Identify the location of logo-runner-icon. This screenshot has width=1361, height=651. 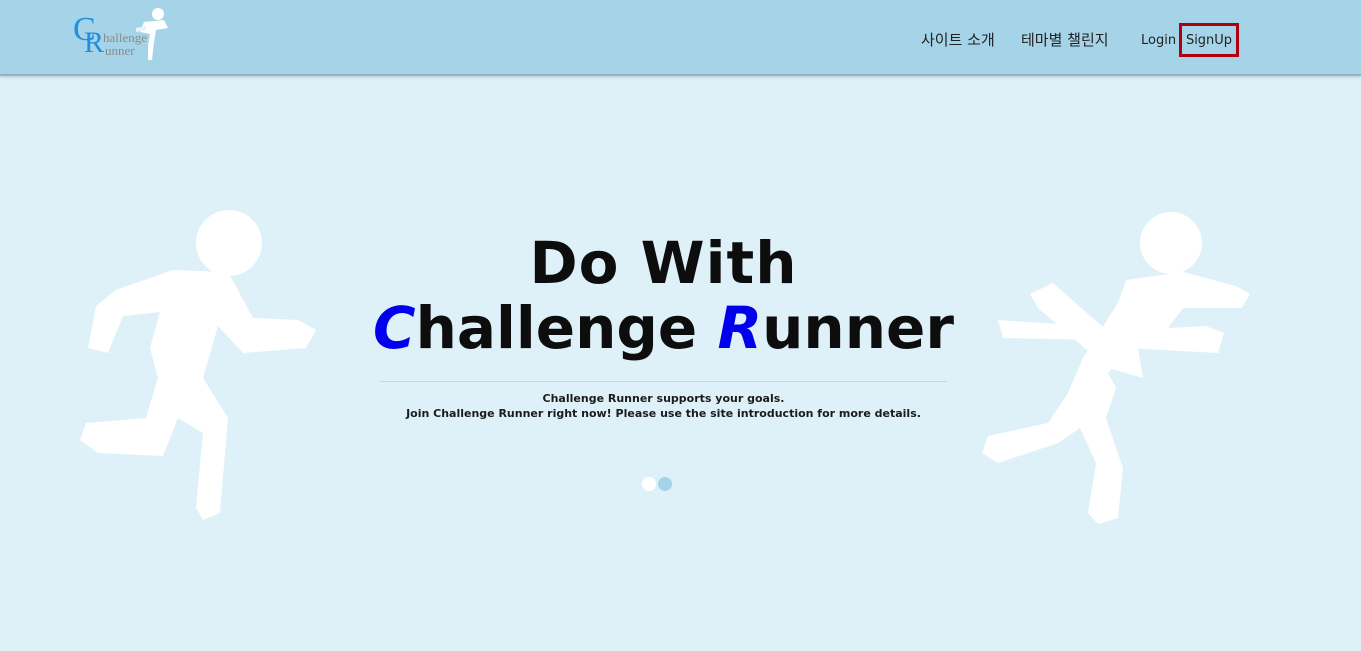
(152, 34).